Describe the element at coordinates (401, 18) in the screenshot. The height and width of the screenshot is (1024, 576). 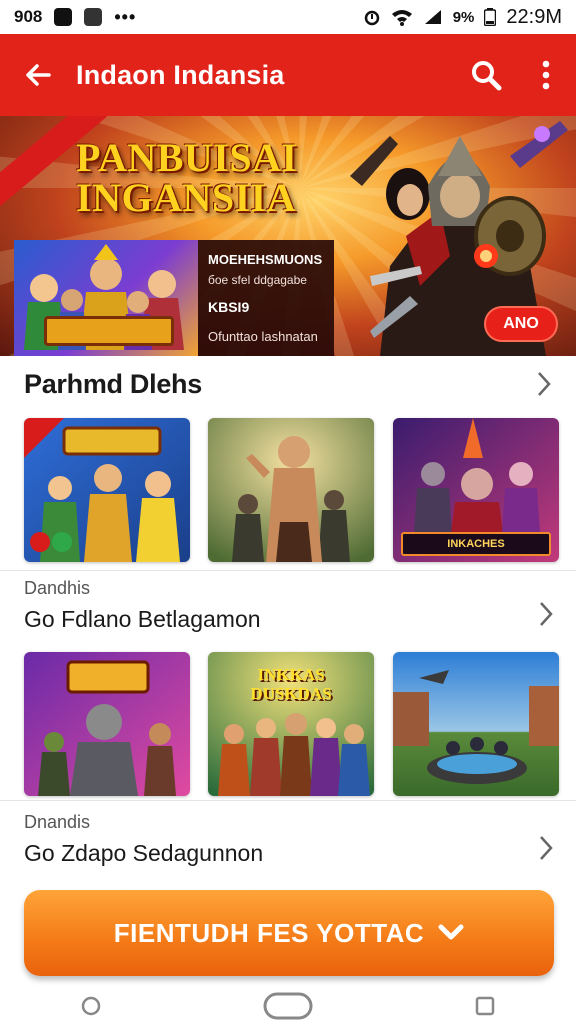
I see `wifi-icon` at that location.